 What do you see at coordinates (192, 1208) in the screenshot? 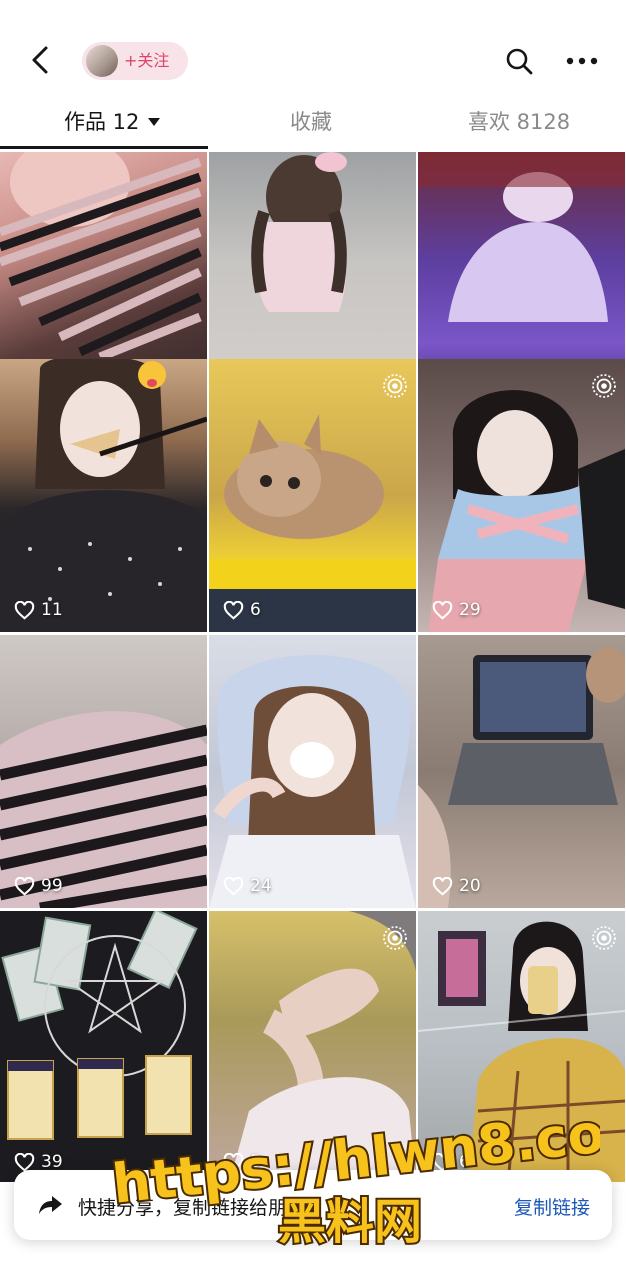
I see `share-text: 快捷分享，复制链接给朋友` at bounding box center [192, 1208].